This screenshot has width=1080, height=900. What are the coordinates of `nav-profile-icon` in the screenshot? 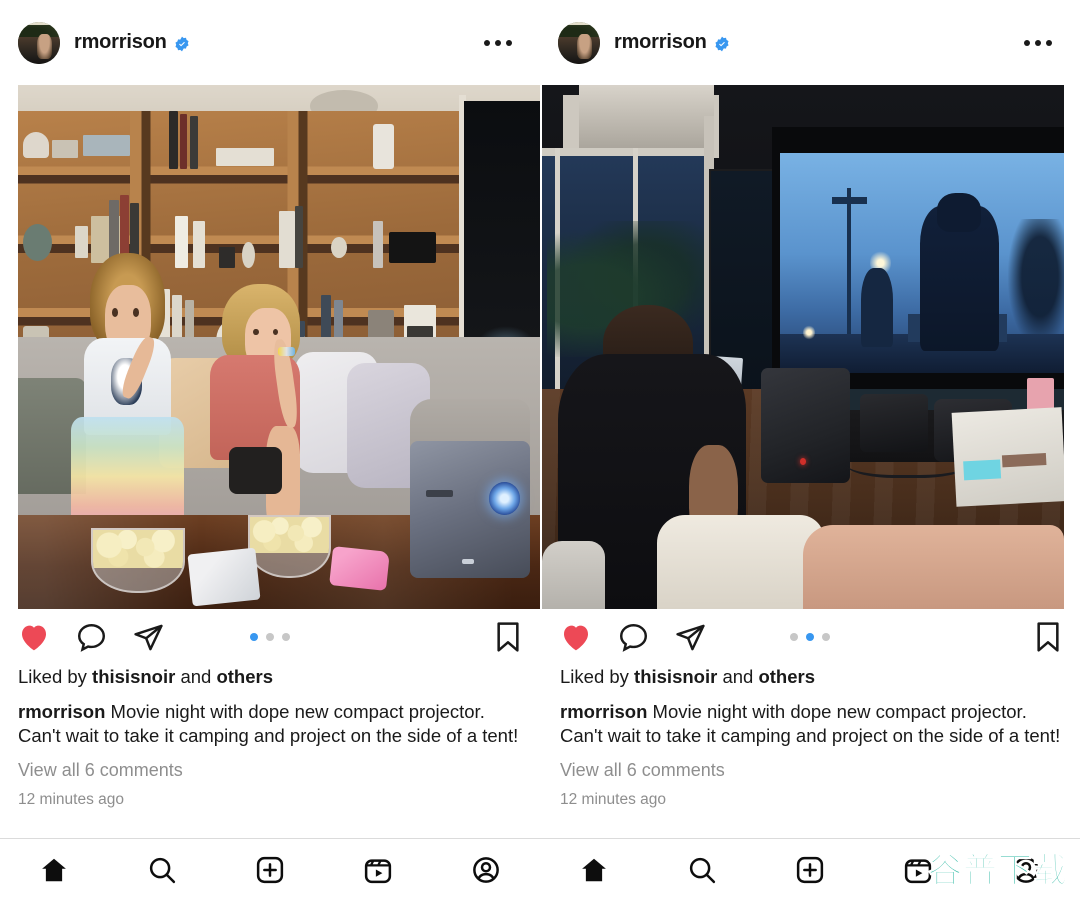 It's located at (486, 870).